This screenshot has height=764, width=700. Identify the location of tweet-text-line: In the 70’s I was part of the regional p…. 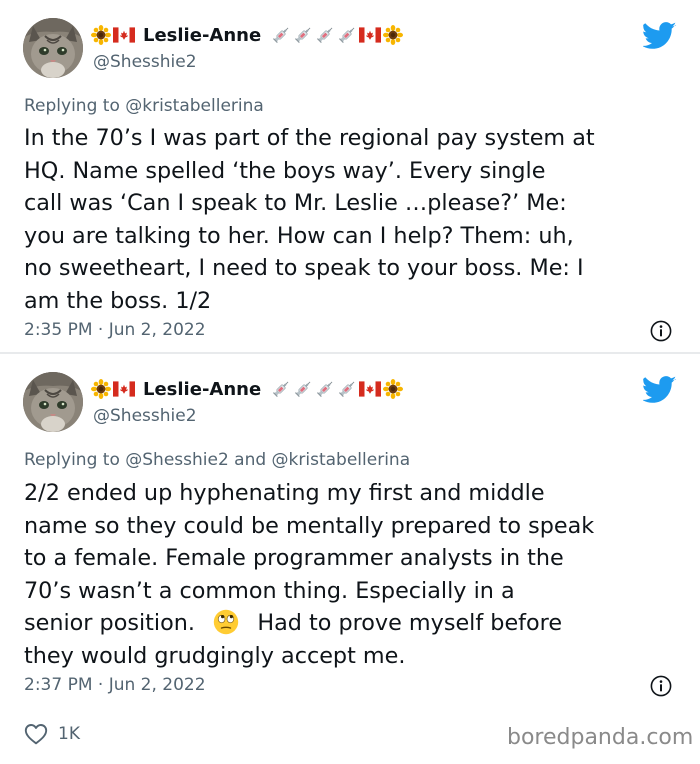
(309, 138).